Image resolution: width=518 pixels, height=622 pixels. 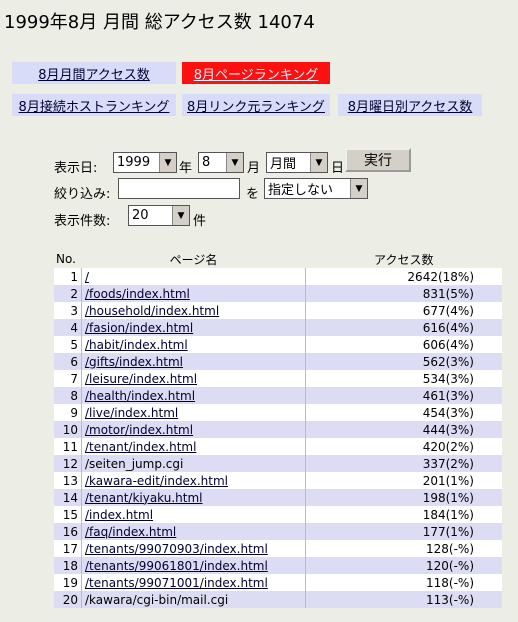 I want to click on page-link: /tenant/index.html, so click(x=140, y=447).